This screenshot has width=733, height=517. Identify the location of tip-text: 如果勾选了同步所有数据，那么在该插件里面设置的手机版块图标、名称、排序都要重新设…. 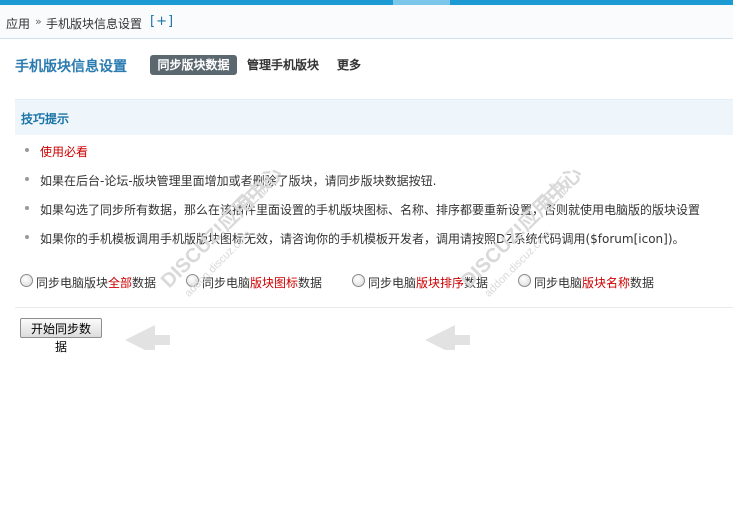
(370, 210).